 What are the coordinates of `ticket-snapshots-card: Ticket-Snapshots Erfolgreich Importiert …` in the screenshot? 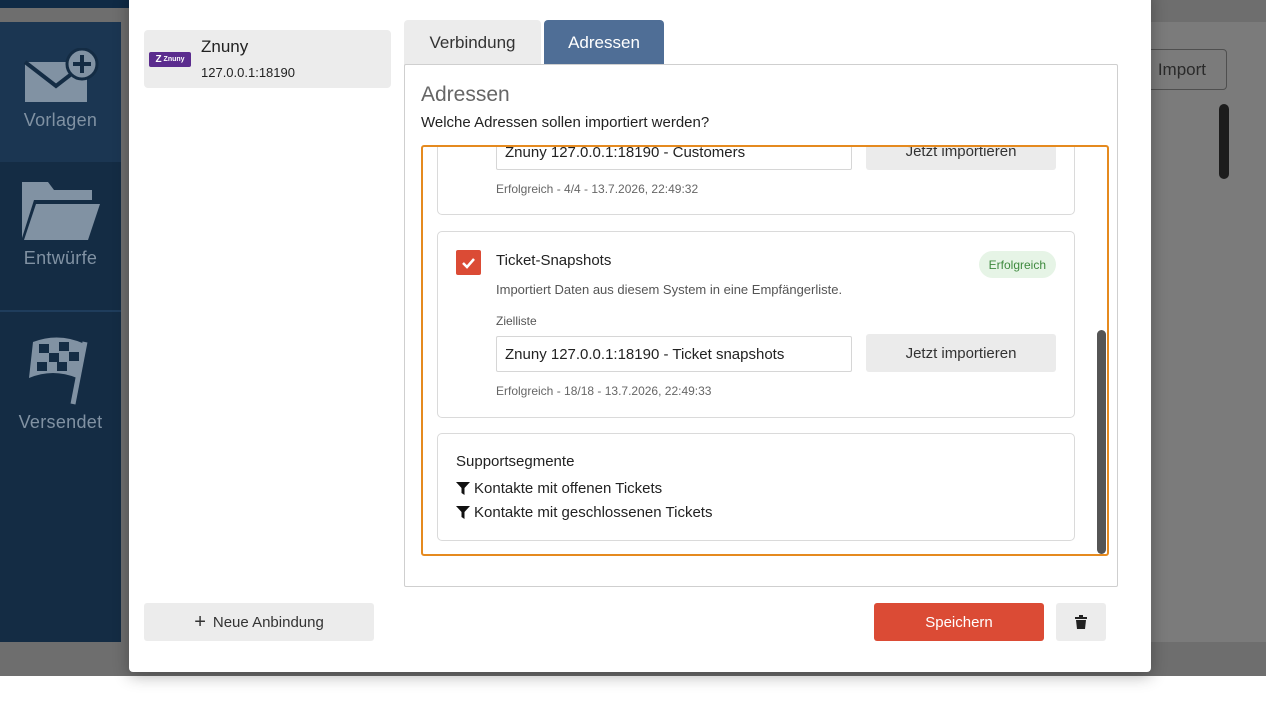 It's located at (756, 324).